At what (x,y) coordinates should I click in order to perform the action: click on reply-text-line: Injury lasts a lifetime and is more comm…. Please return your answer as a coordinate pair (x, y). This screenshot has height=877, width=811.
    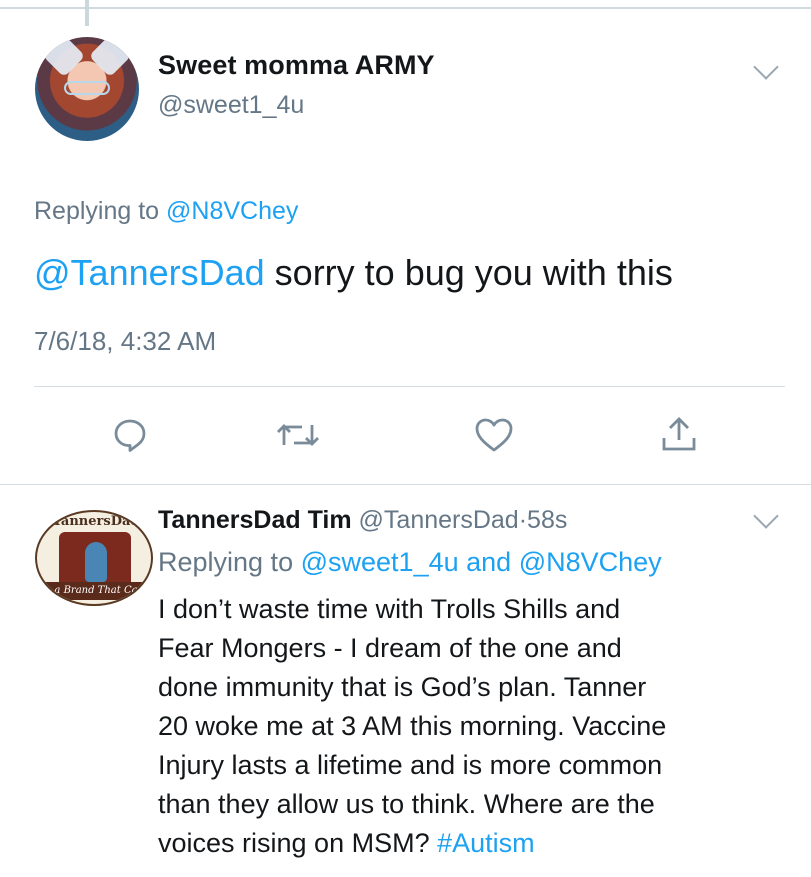
    Looking at the image, I should click on (410, 765).